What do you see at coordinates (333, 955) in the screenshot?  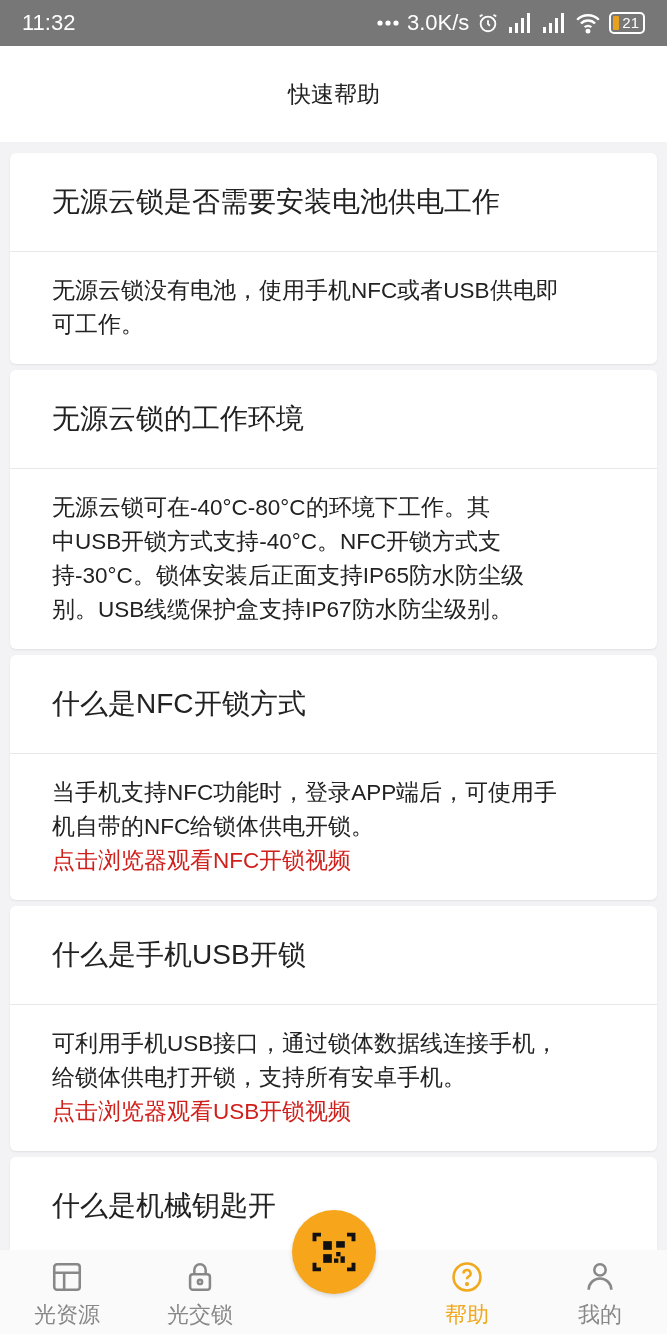 I see `question-title: 什么是手机USB开锁` at bounding box center [333, 955].